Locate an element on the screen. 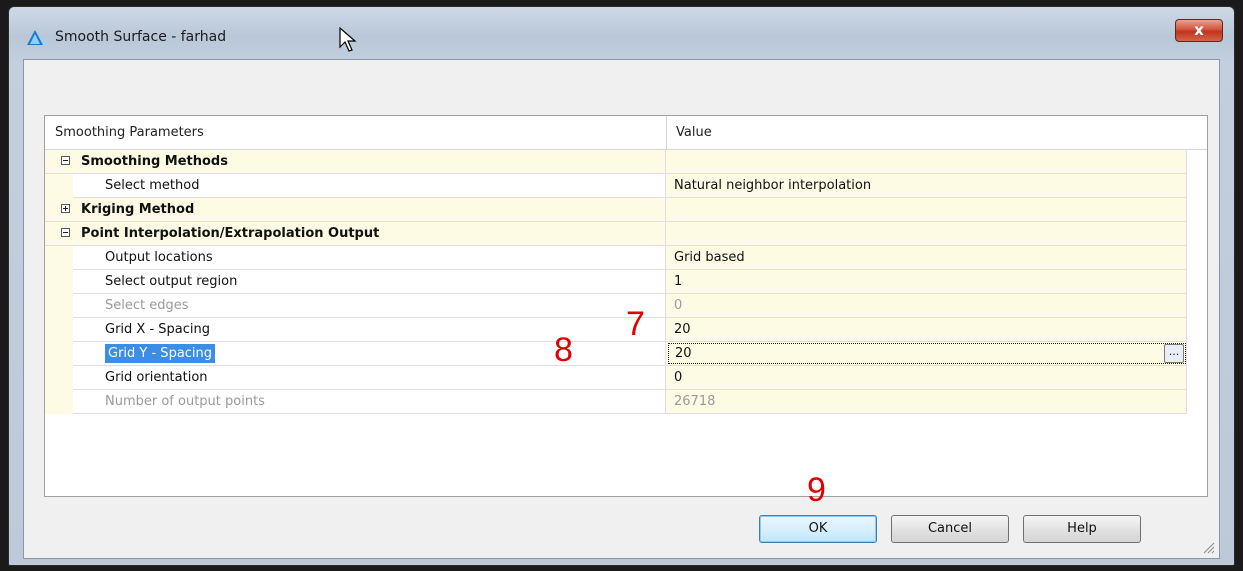  column-header-value: Value is located at coordinates (694, 132).